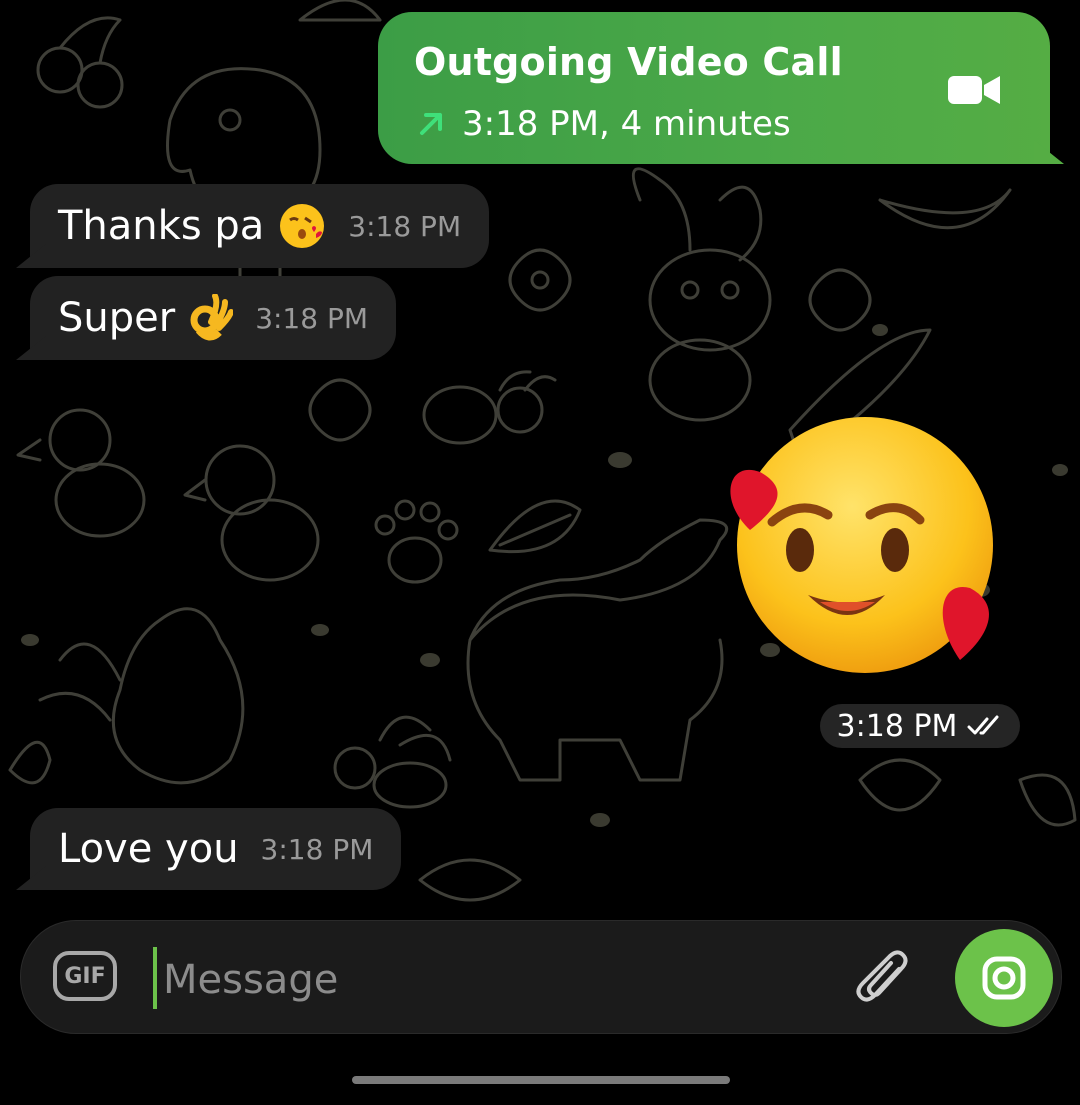 The height and width of the screenshot is (1105, 1080). I want to click on gif-button: GIF, so click(85, 976).